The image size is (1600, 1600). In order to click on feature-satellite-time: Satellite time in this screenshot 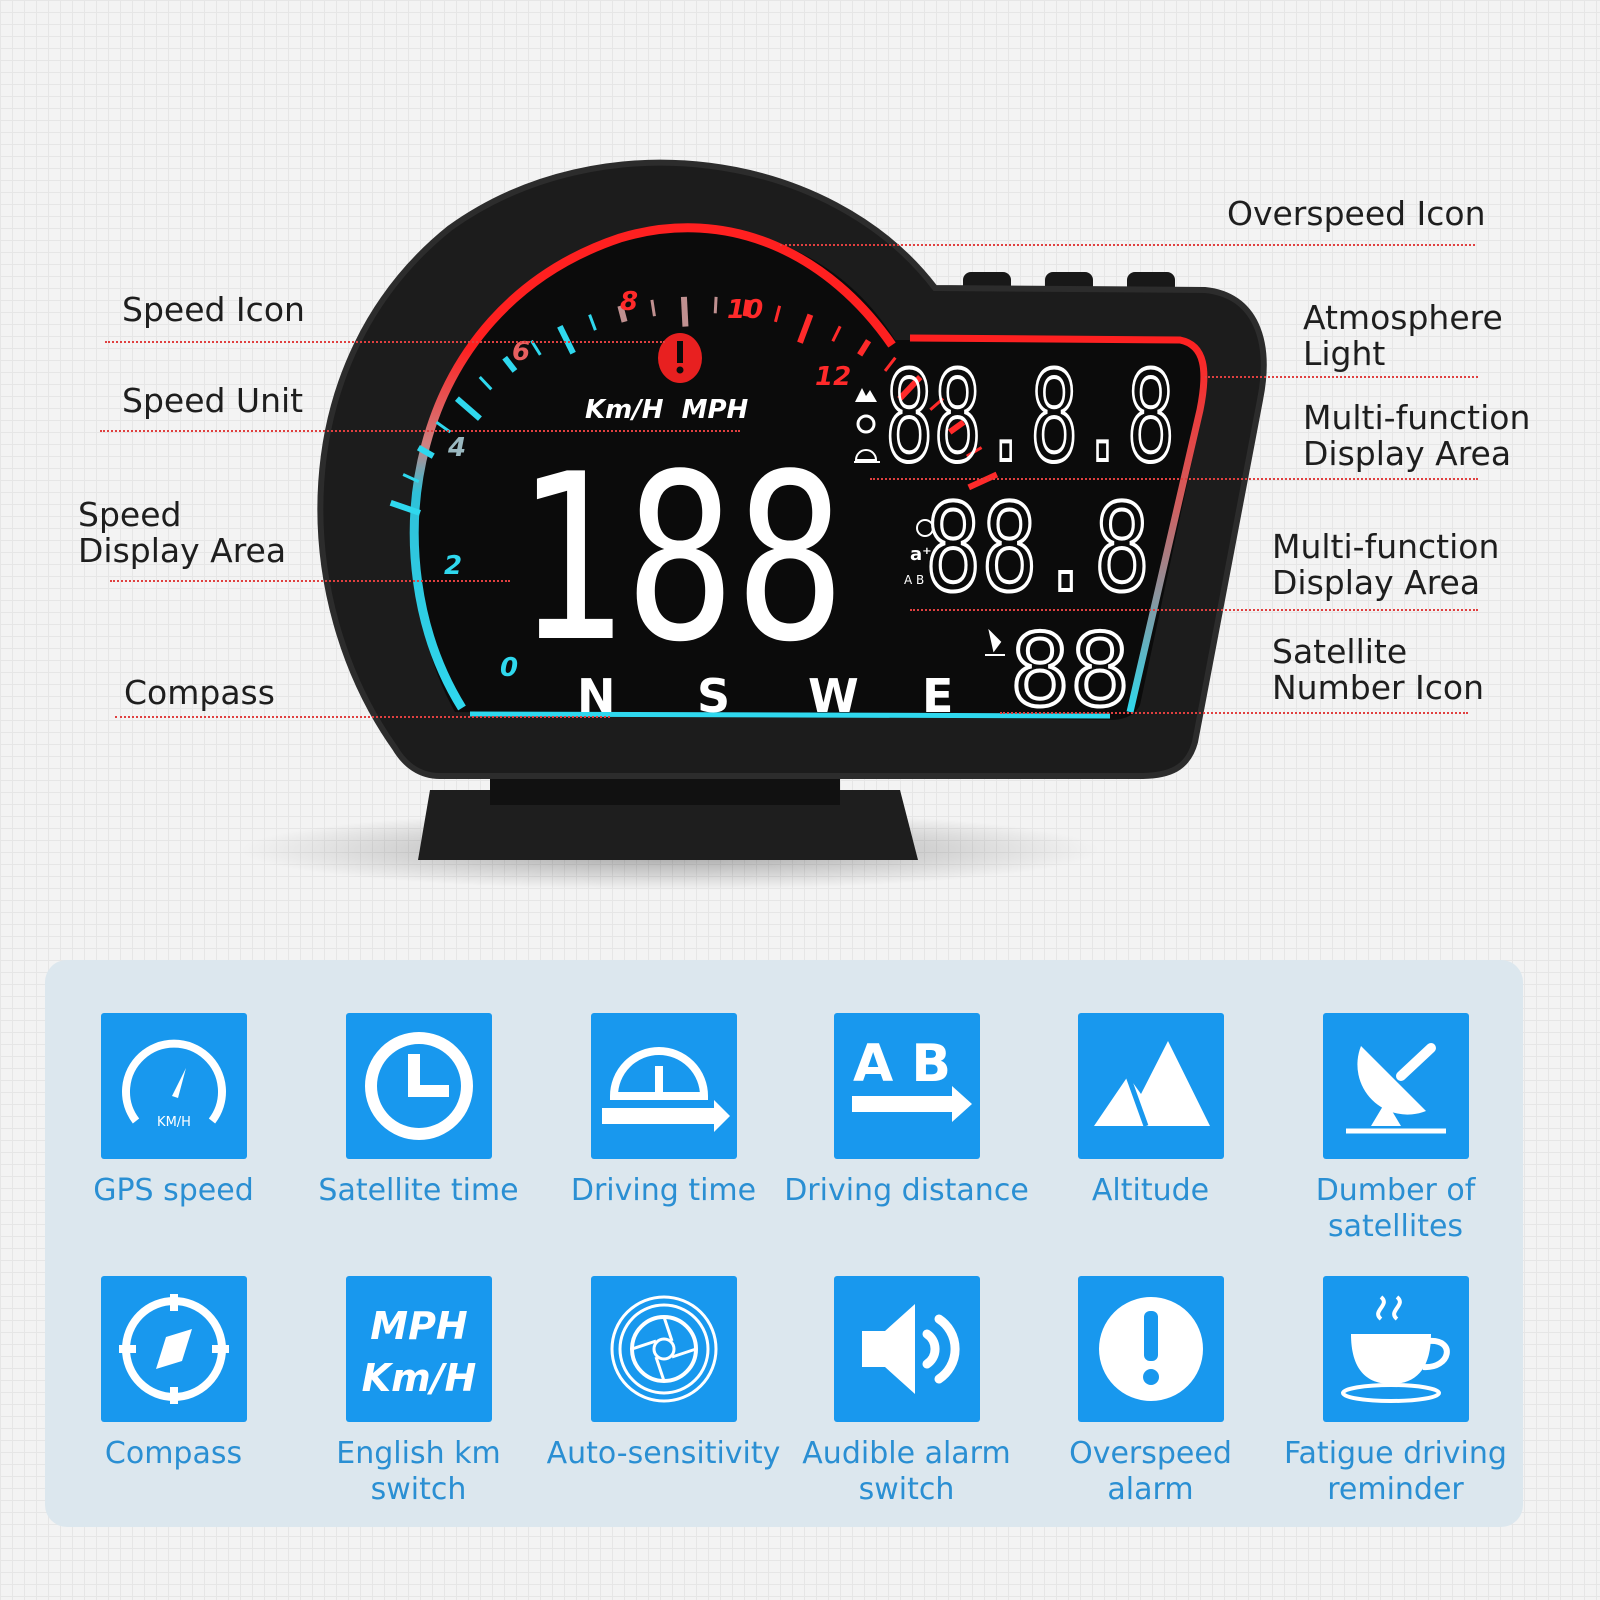, I will do `click(418, 1111)`.